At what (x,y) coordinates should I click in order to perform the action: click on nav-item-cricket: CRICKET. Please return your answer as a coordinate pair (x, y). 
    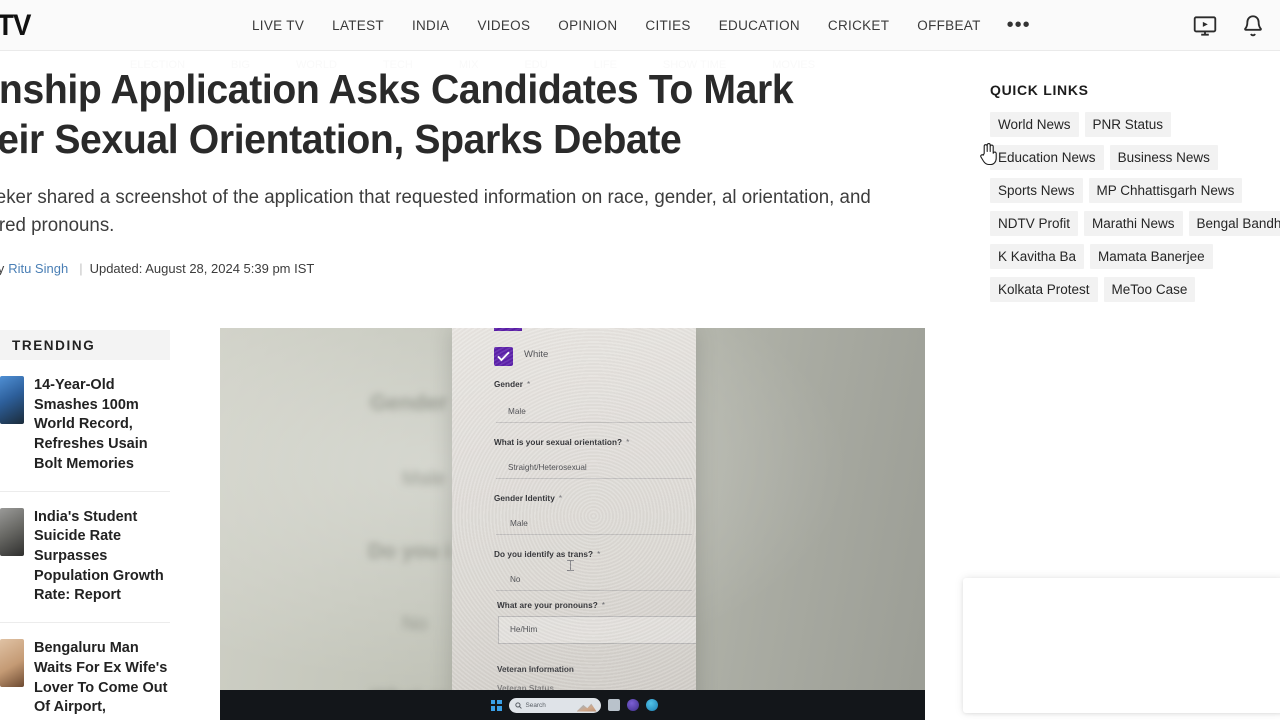
    Looking at the image, I should click on (858, 25).